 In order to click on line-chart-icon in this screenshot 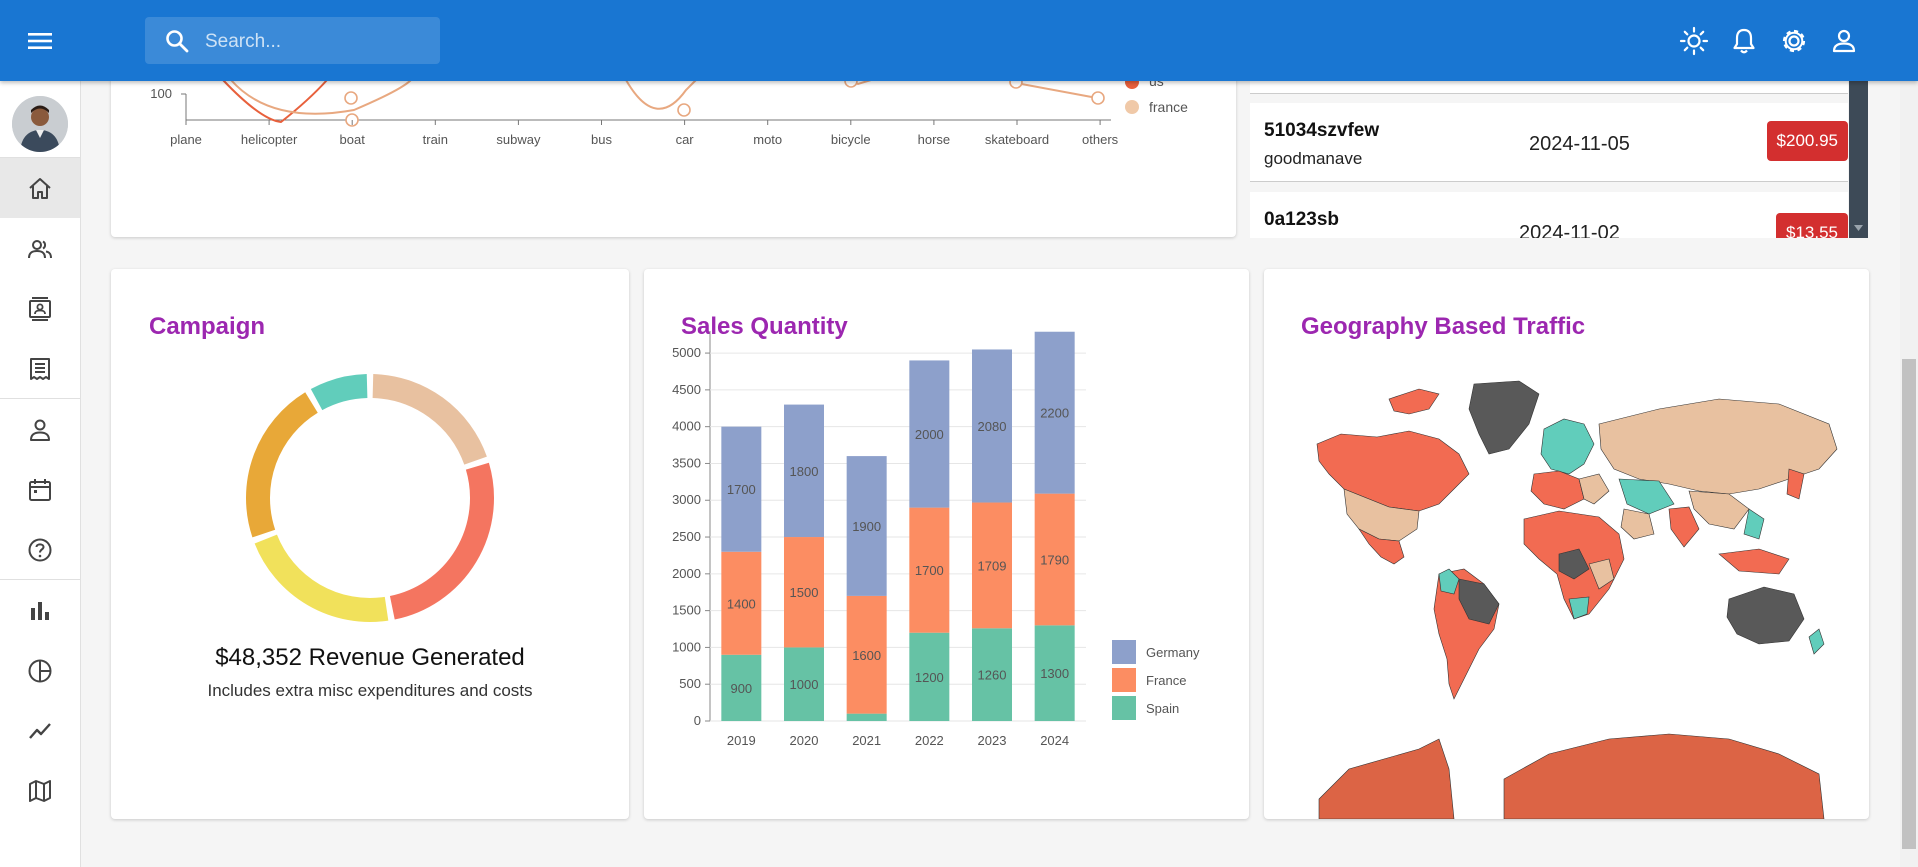, I will do `click(40, 731)`.